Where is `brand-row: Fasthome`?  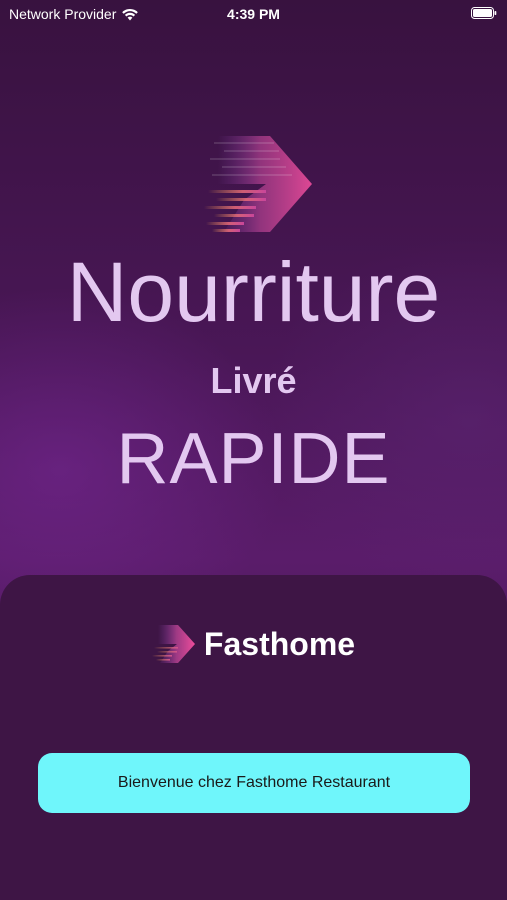 brand-row: Fasthome is located at coordinates (253, 644).